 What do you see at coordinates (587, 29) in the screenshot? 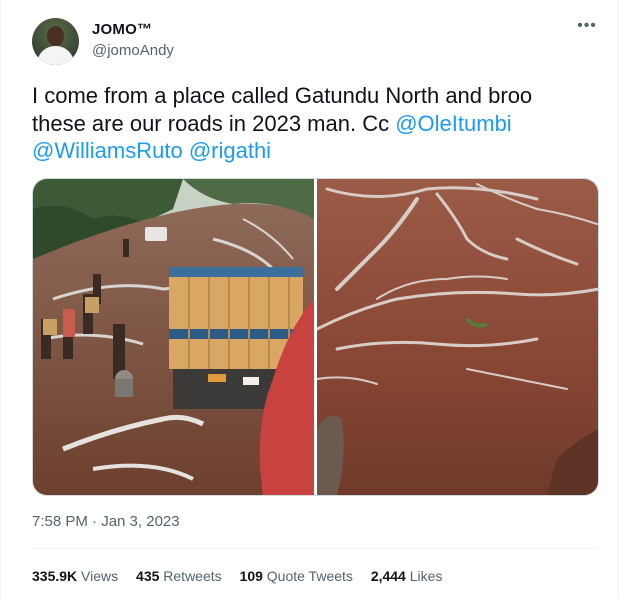
I see `more-options-icon: •••` at bounding box center [587, 29].